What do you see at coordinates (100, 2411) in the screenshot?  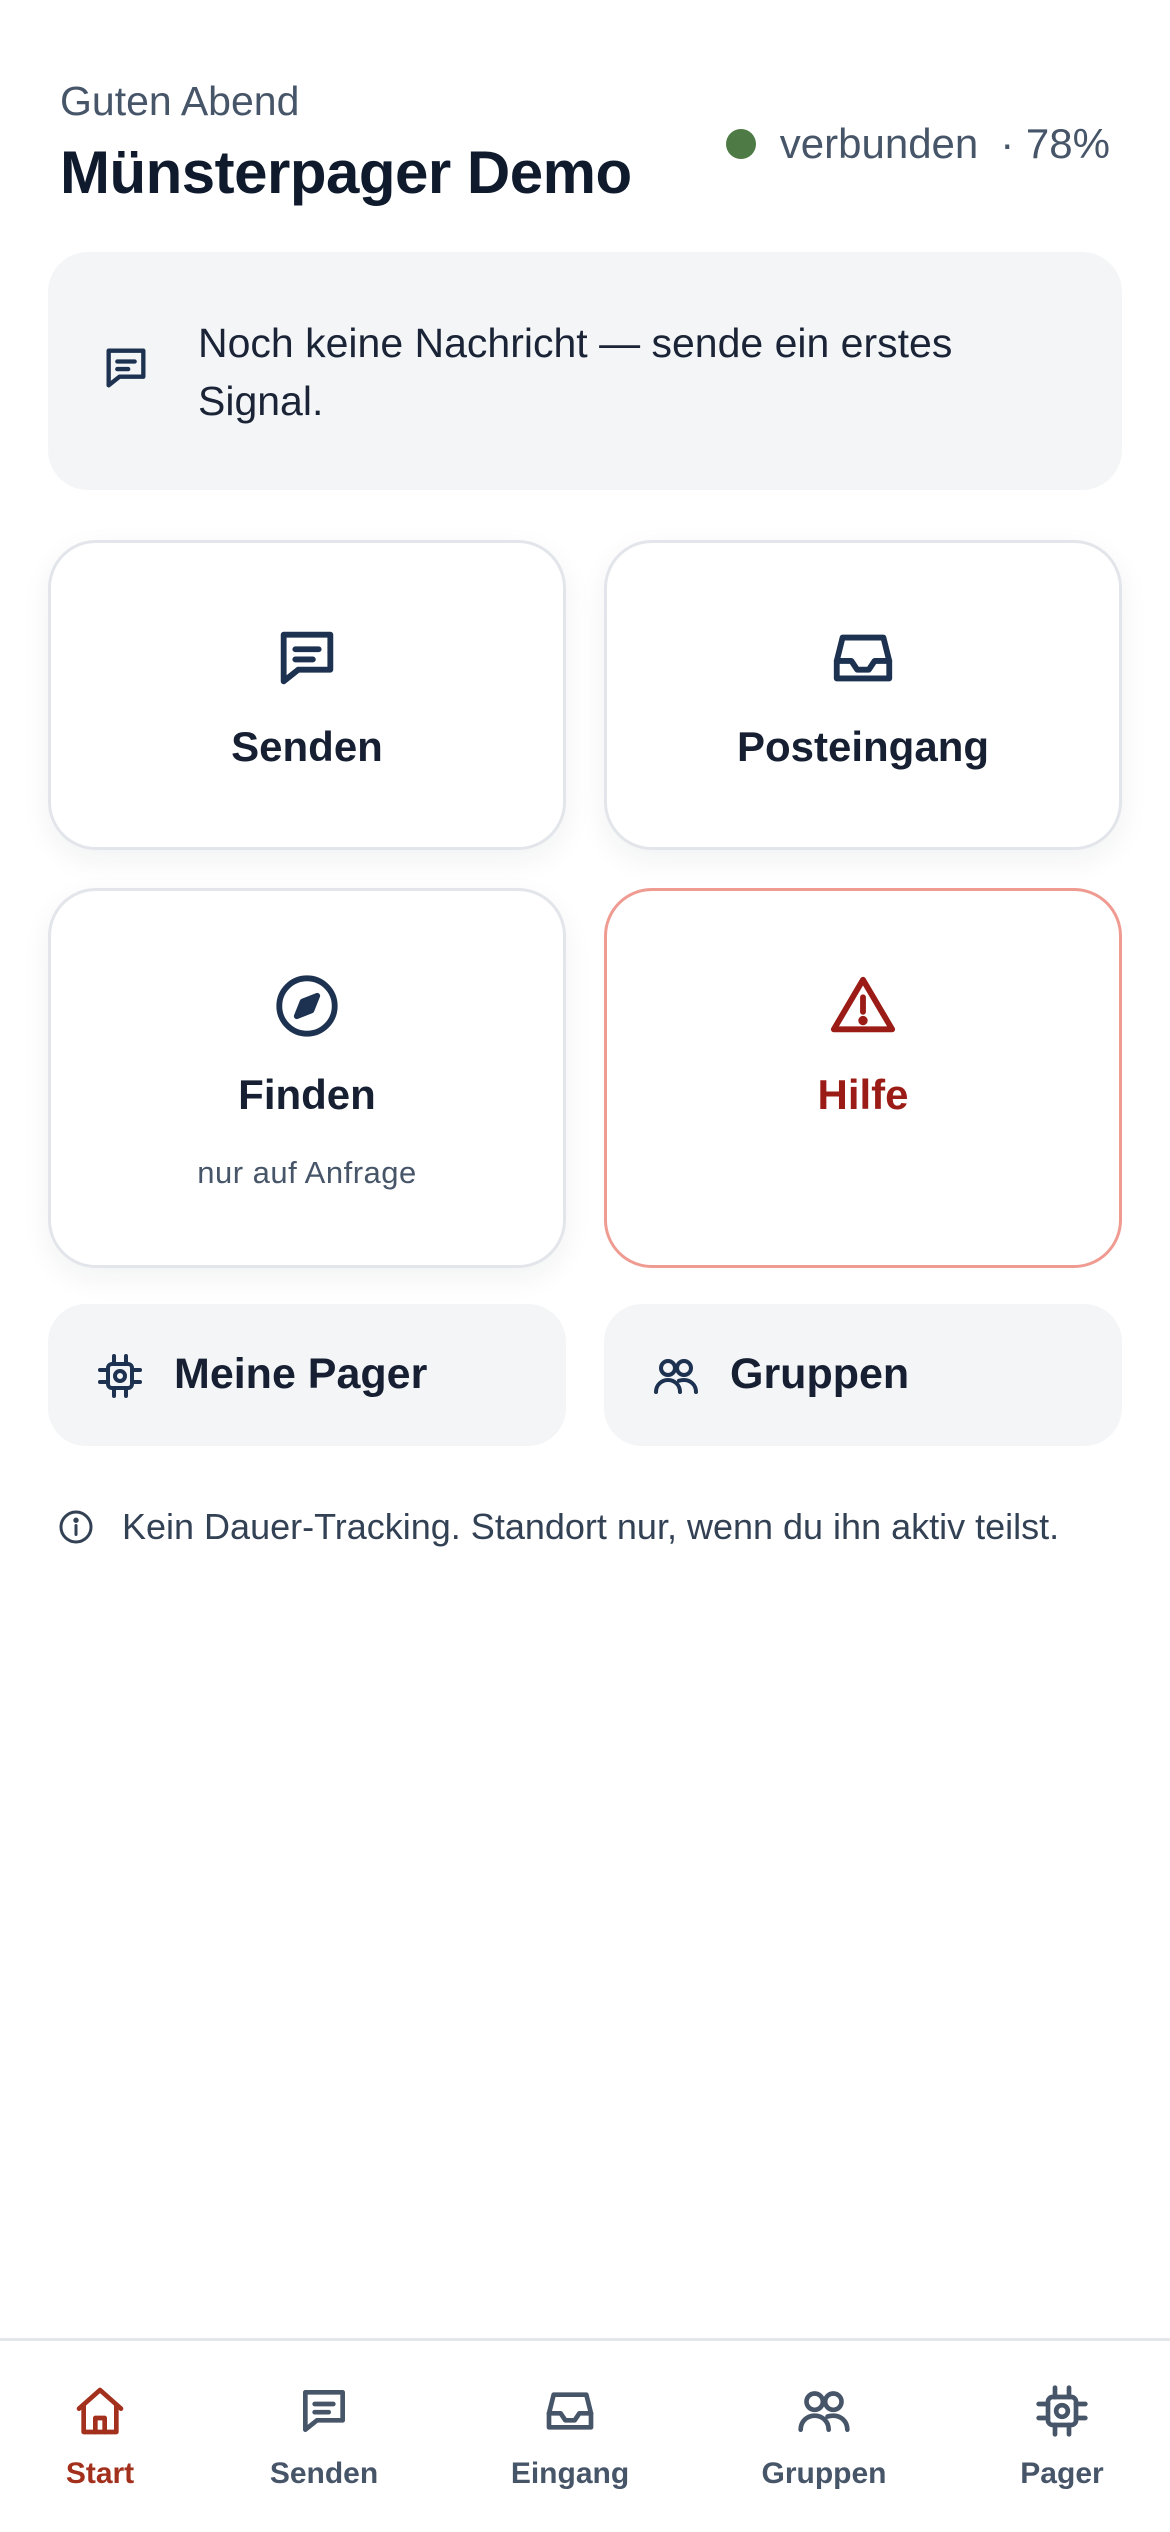 I see `home-icon` at bounding box center [100, 2411].